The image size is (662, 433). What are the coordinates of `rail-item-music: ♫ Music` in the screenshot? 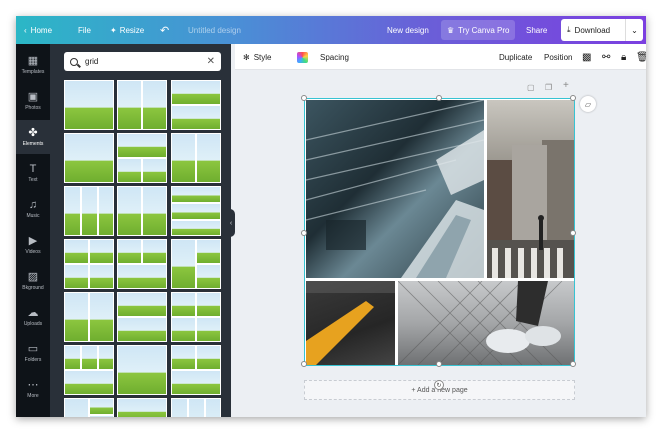 It's located at (33, 209).